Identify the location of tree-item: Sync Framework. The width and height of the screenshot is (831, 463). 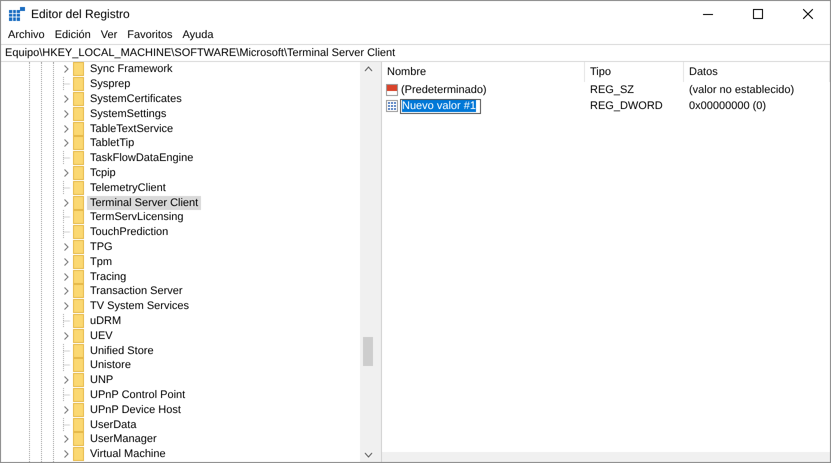
(131, 69).